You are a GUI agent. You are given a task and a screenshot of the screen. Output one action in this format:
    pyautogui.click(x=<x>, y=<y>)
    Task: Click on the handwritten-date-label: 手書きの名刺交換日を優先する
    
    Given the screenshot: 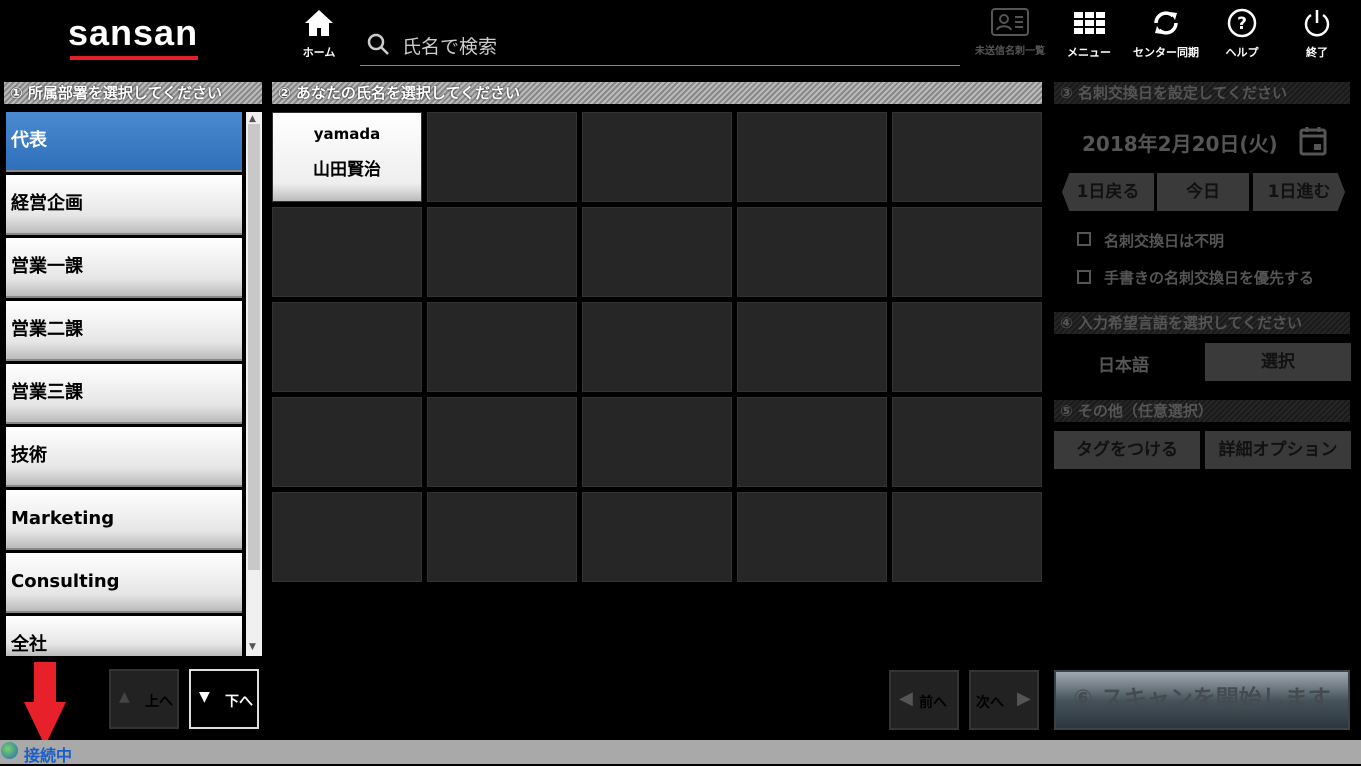 What is the action you would take?
    pyautogui.click(x=1209, y=278)
    